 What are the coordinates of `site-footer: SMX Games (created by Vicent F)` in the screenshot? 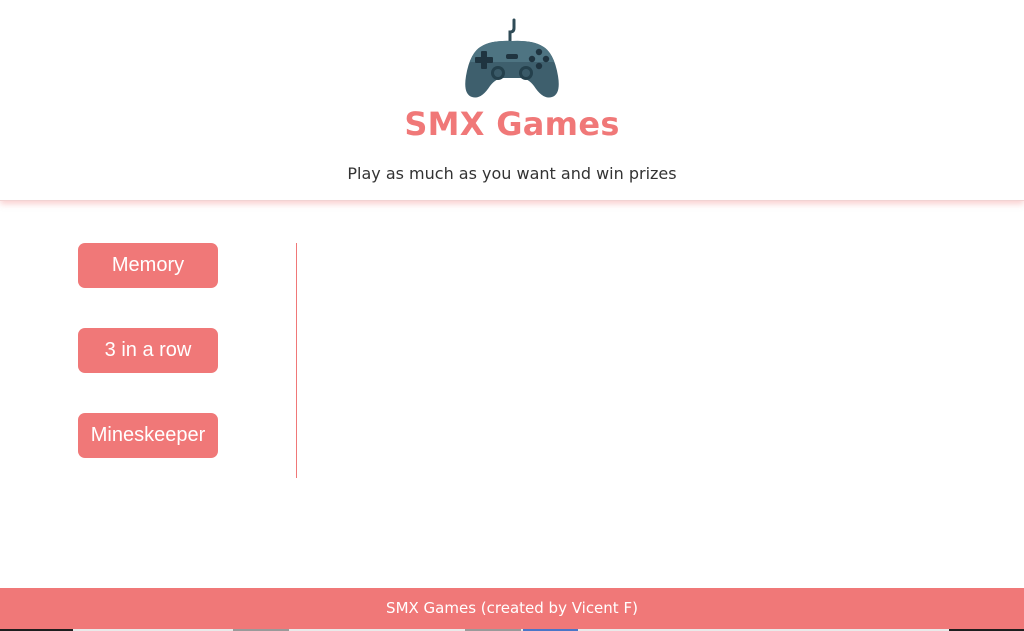 It's located at (512, 609).